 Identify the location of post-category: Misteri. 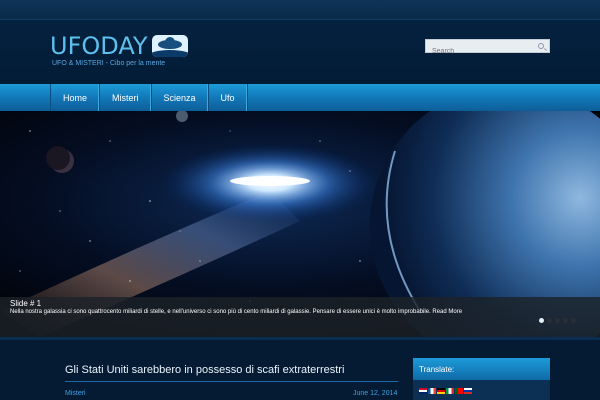
(75, 393).